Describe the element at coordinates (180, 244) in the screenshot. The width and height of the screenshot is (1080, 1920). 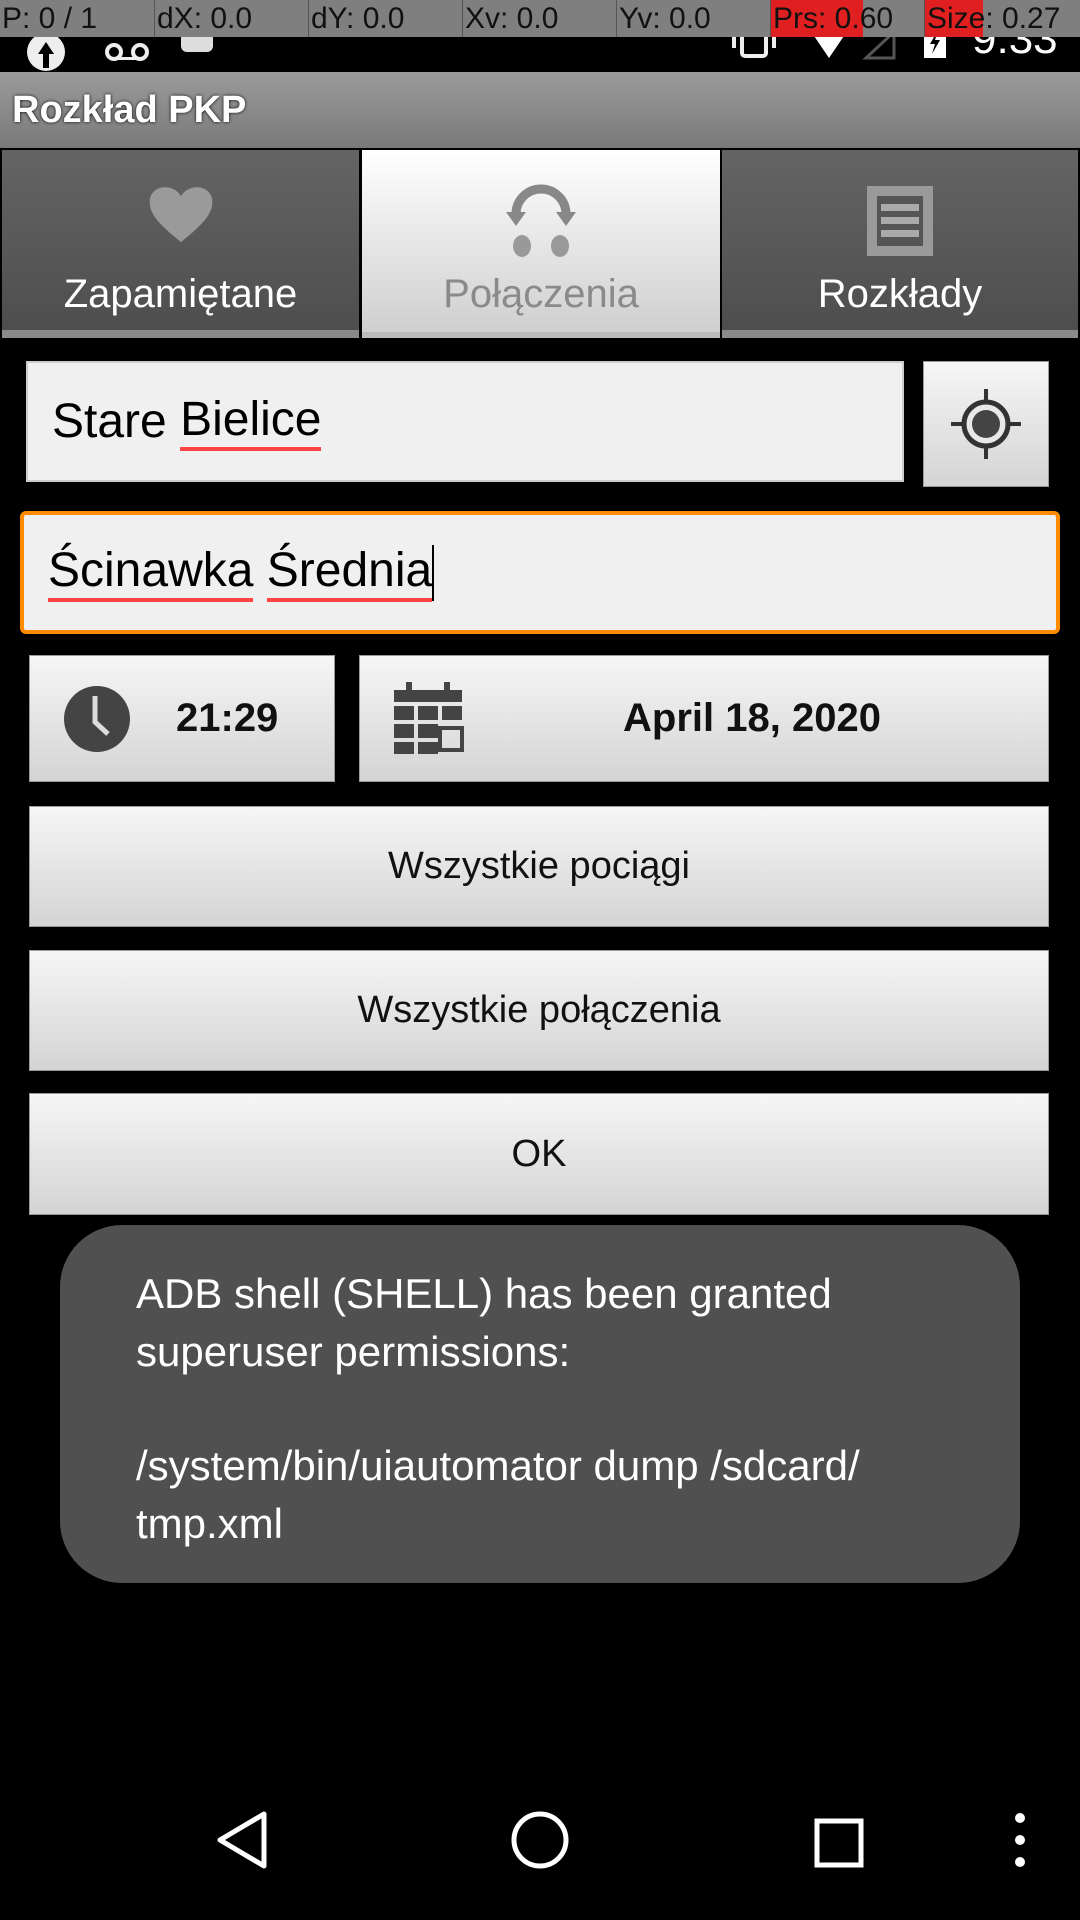
I see `tab-zapamietane: Zapamiętane` at that location.